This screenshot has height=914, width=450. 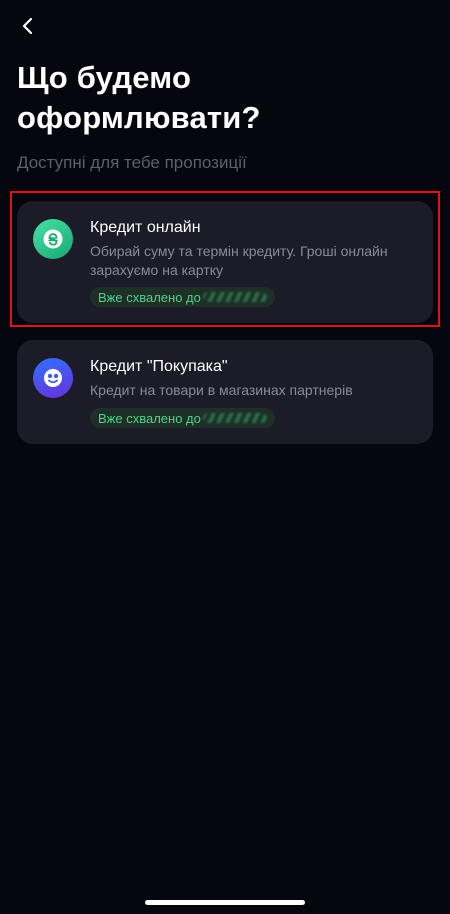 What do you see at coordinates (53, 378) in the screenshot?
I see `smiley-face-icon` at bounding box center [53, 378].